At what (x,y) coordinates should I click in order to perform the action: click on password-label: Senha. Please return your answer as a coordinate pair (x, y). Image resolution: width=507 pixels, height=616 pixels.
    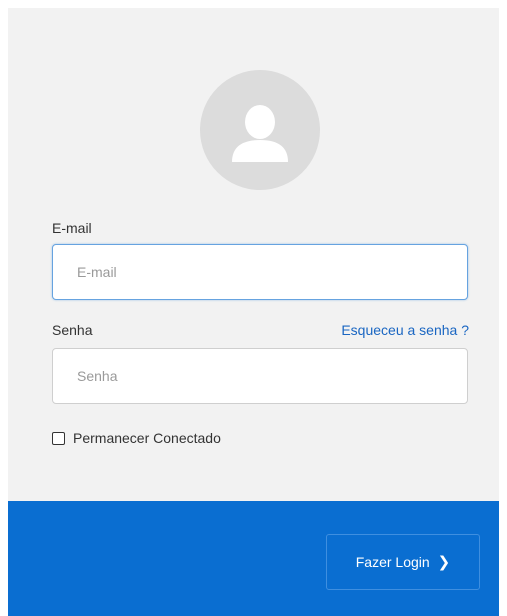
    Looking at the image, I should click on (72, 330).